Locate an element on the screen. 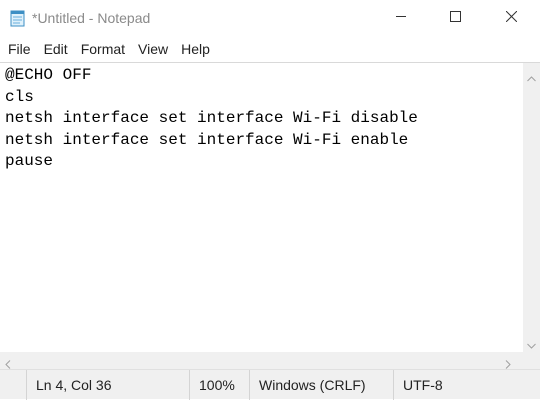 This screenshot has height=400, width=540. cursor-position: Ln 4, Col 36 is located at coordinates (107, 385).